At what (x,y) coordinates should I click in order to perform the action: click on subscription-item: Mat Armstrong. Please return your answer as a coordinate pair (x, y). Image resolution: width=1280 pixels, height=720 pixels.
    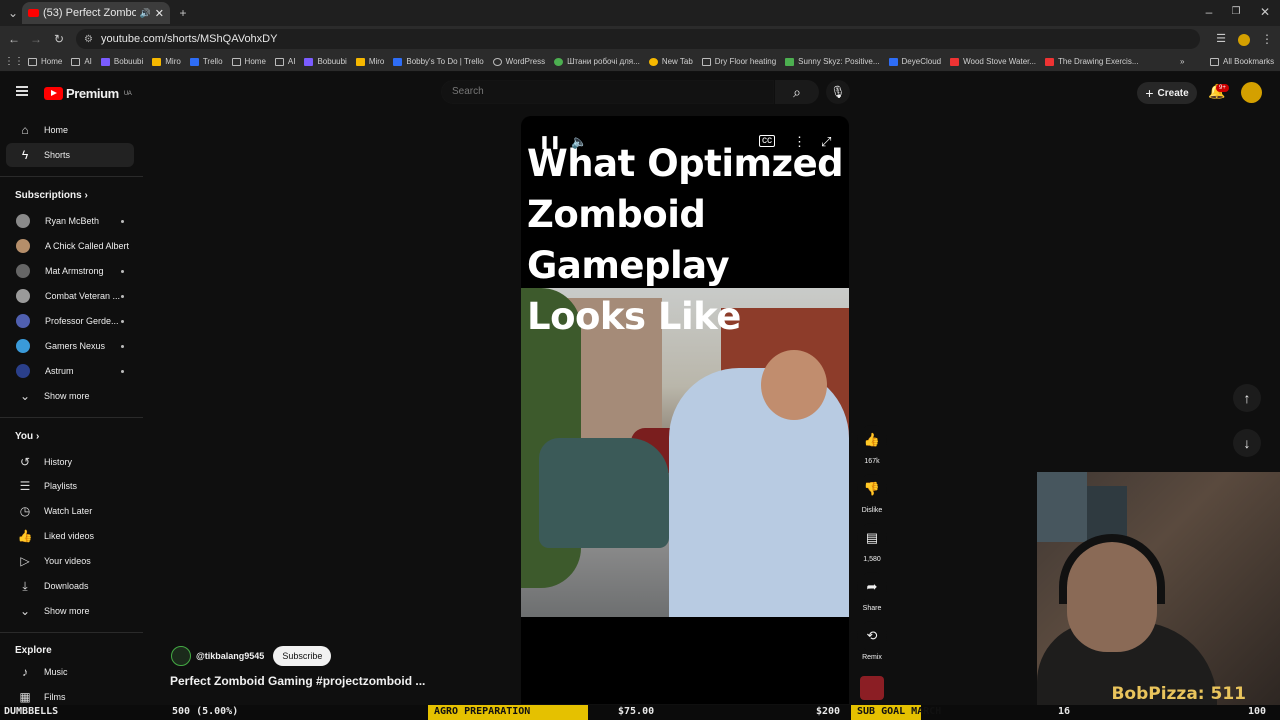
    Looking at the image, I should click on (70, 271).